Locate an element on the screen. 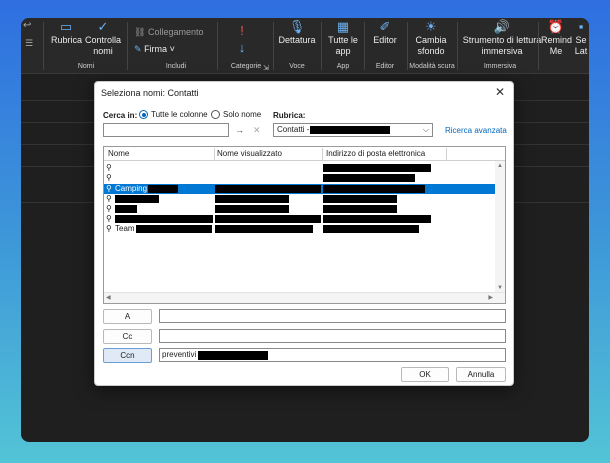  dettatura-button: 🎙 Dettatura is located at coordinates (297, 33).